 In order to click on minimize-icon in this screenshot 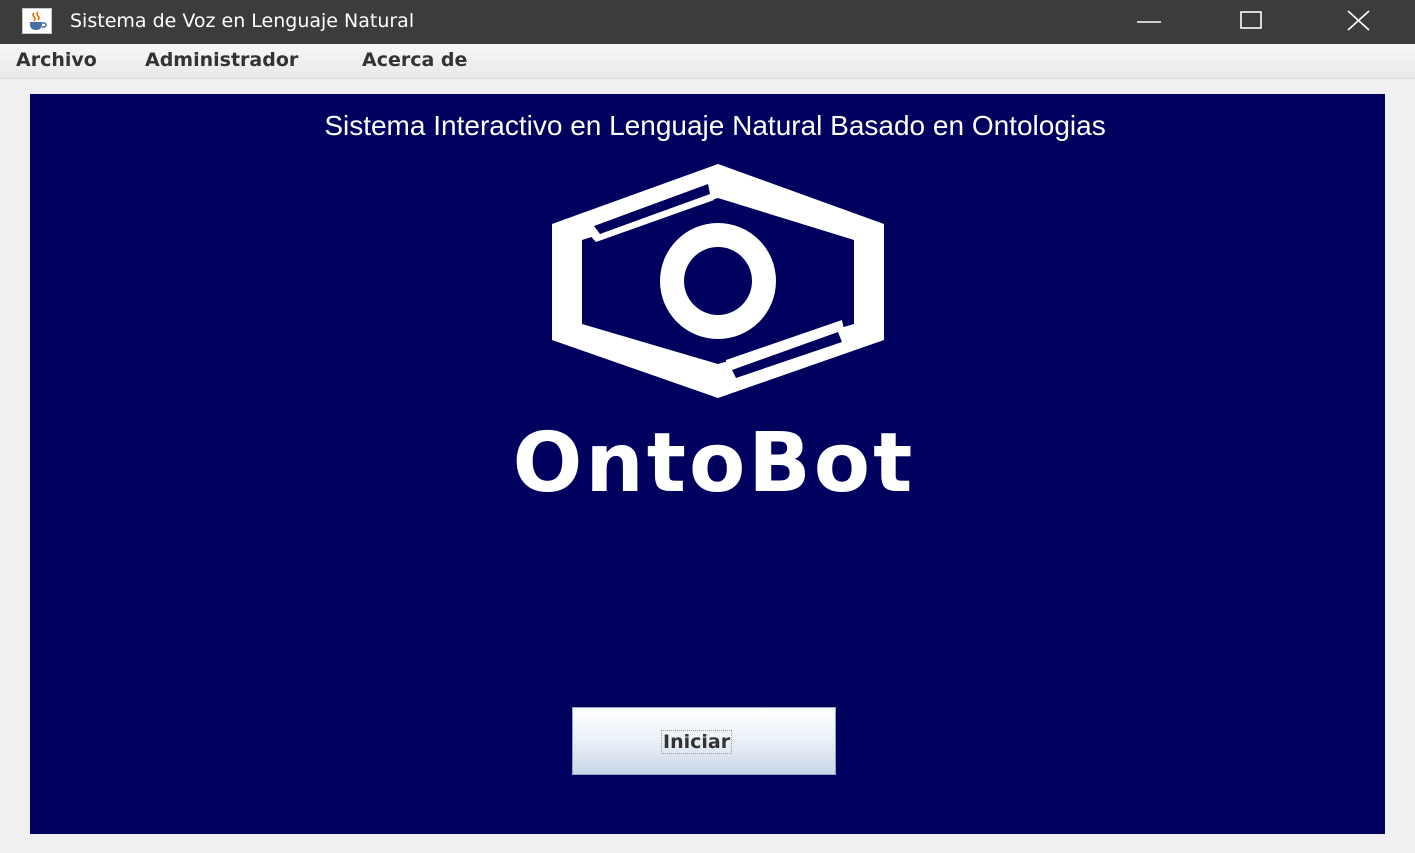, I will do `click(1149, 22)`.